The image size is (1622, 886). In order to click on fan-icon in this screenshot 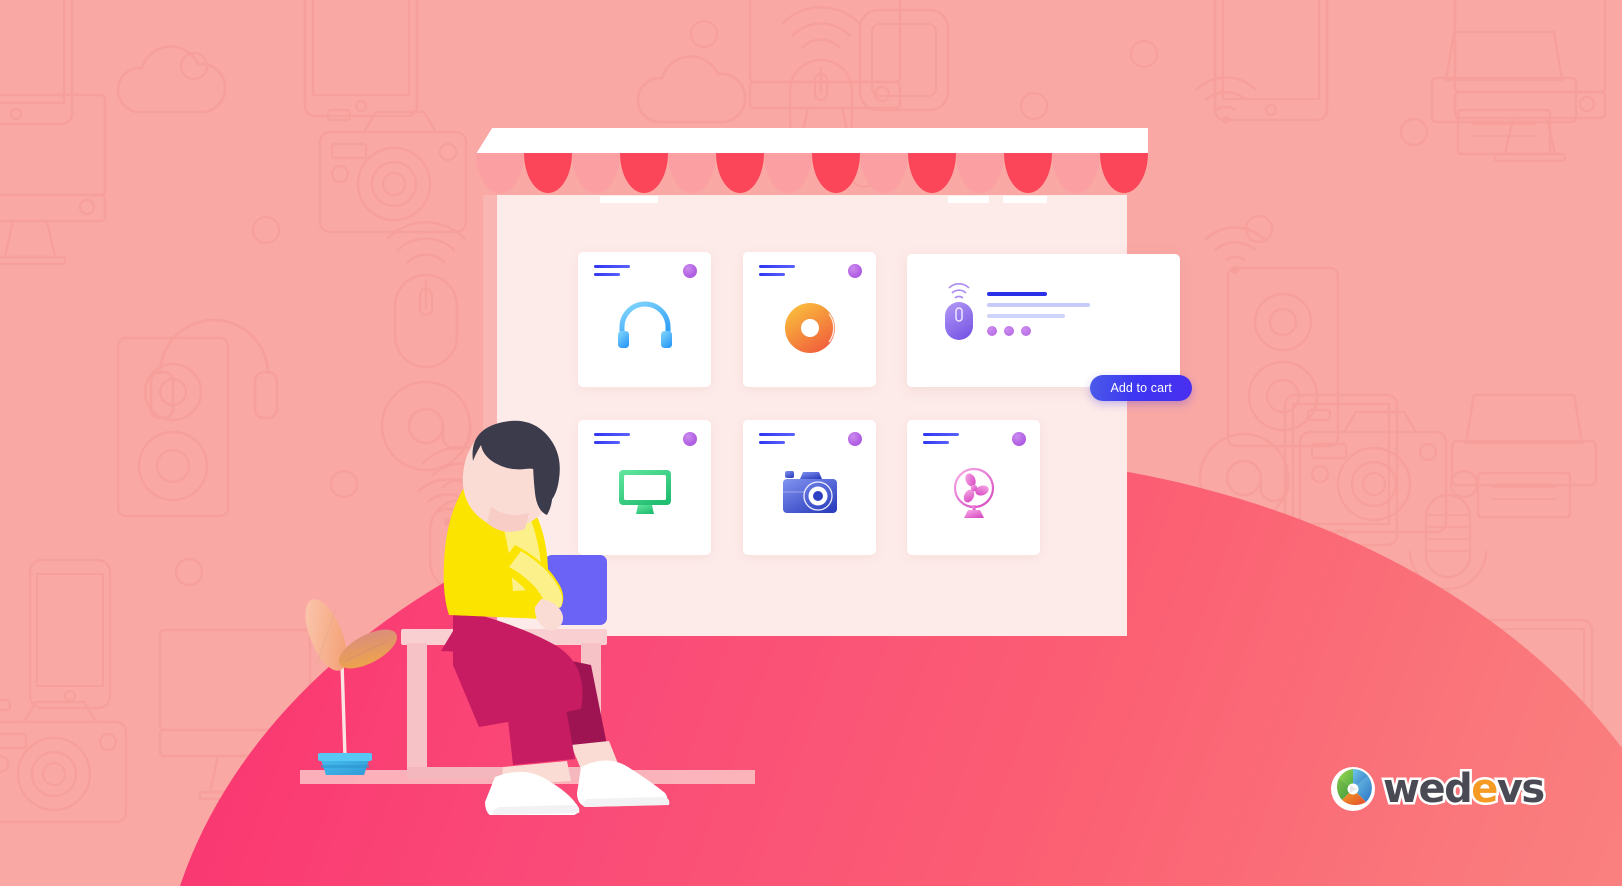, I will do `click(973, 493)`.